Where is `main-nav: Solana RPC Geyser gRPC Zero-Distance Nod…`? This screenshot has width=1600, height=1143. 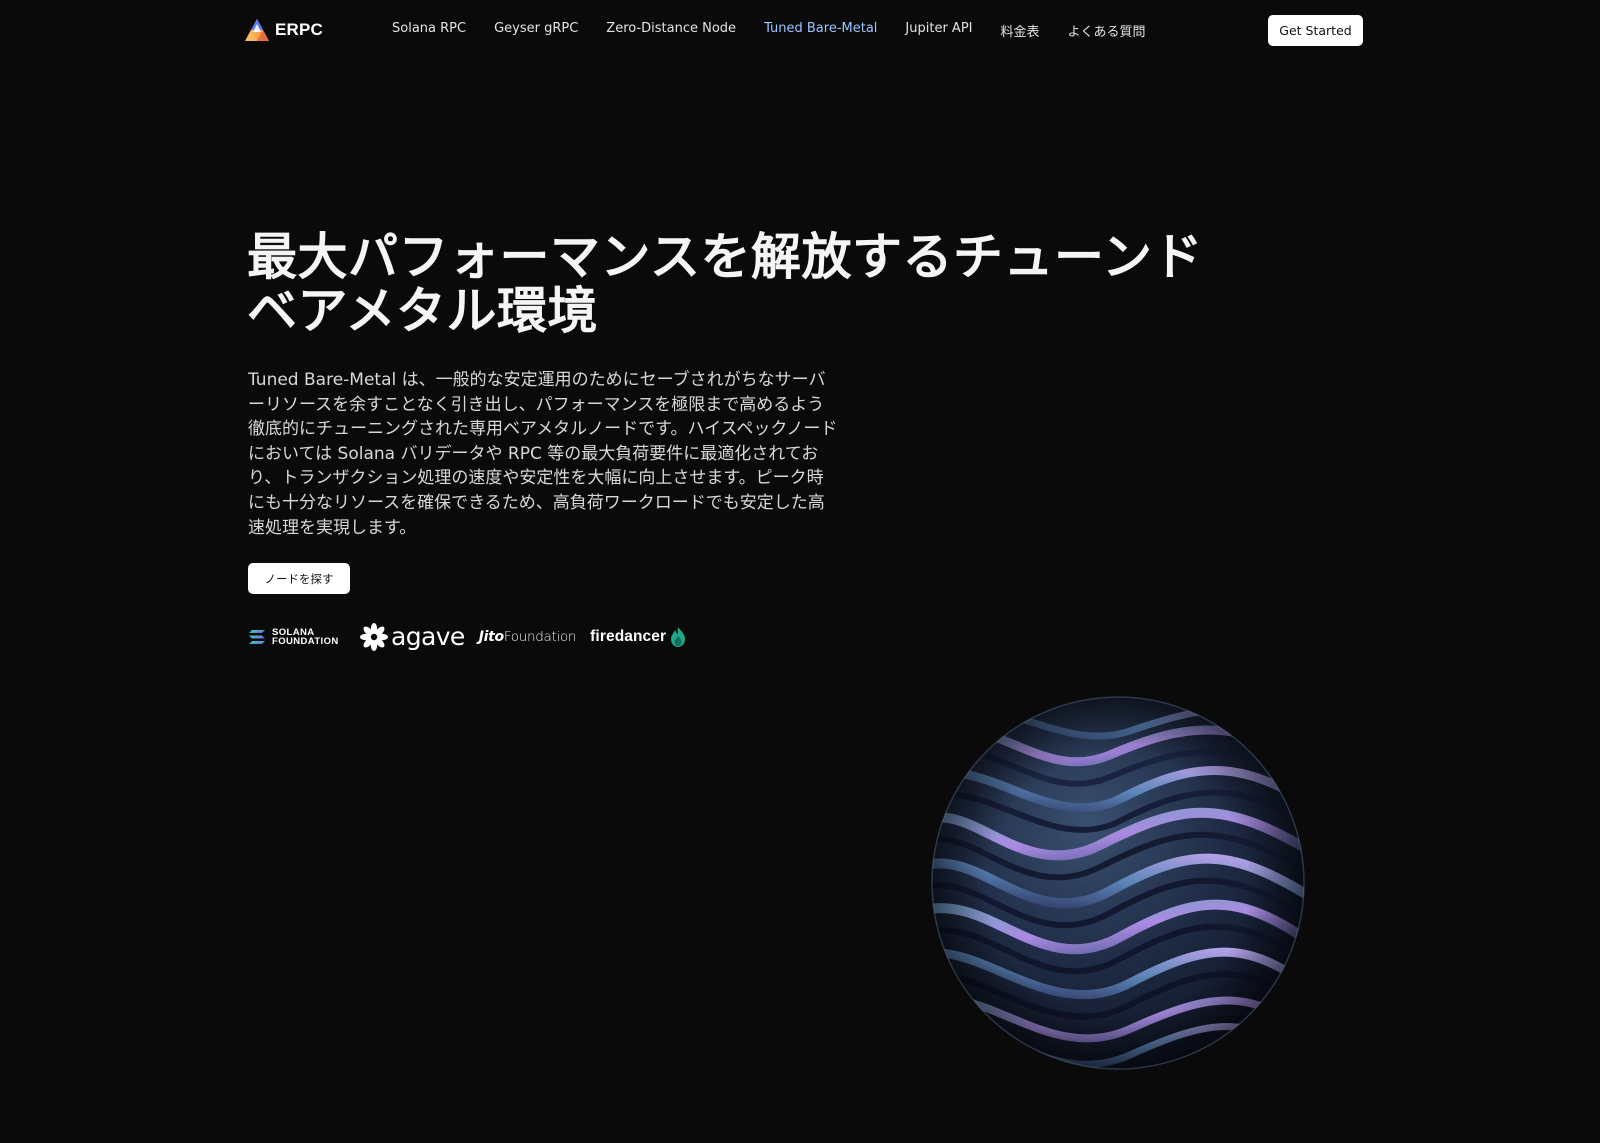
main-nav: Solana RPC Geyser gRPC Zero-Distance Nod… is located at coordinates (769, 30).